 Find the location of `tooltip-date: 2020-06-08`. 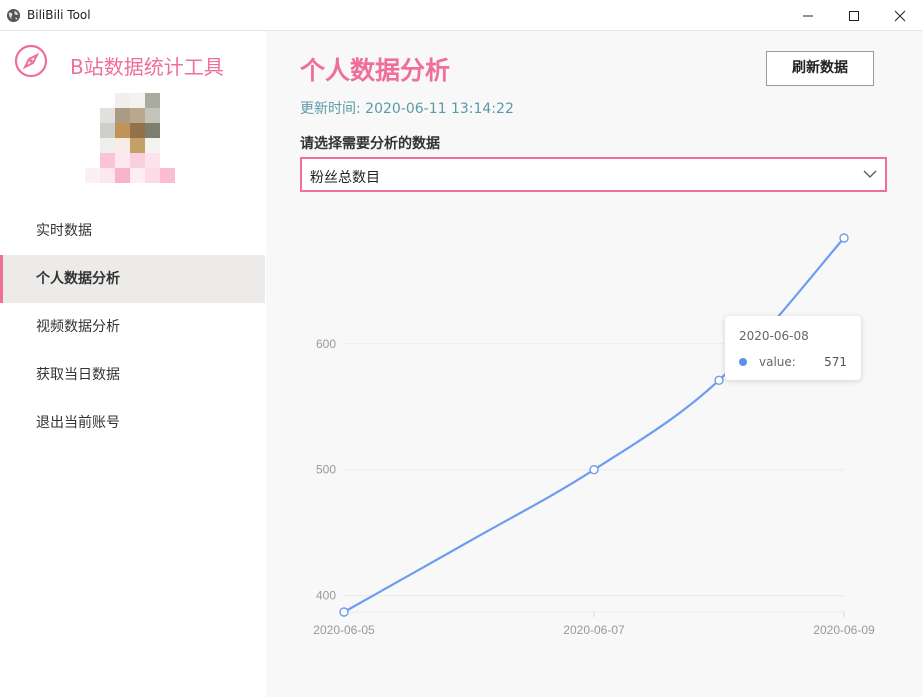

tooltip-date: 2020-06-08 is located at coordinates (774, 336).